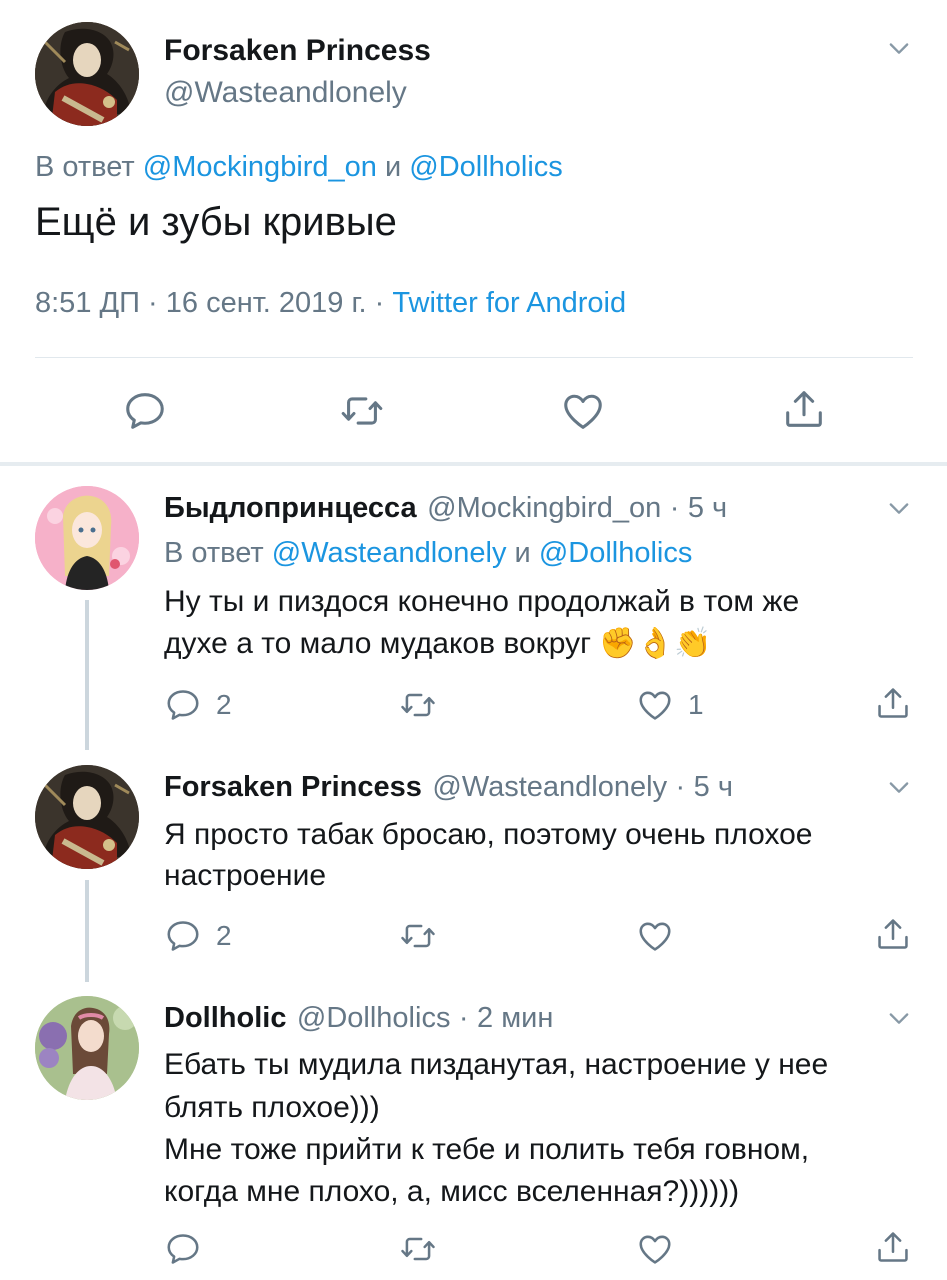  I want to click on tweet-header: Dollholic @Dollholics · 2 мин, so click(358, 1018).